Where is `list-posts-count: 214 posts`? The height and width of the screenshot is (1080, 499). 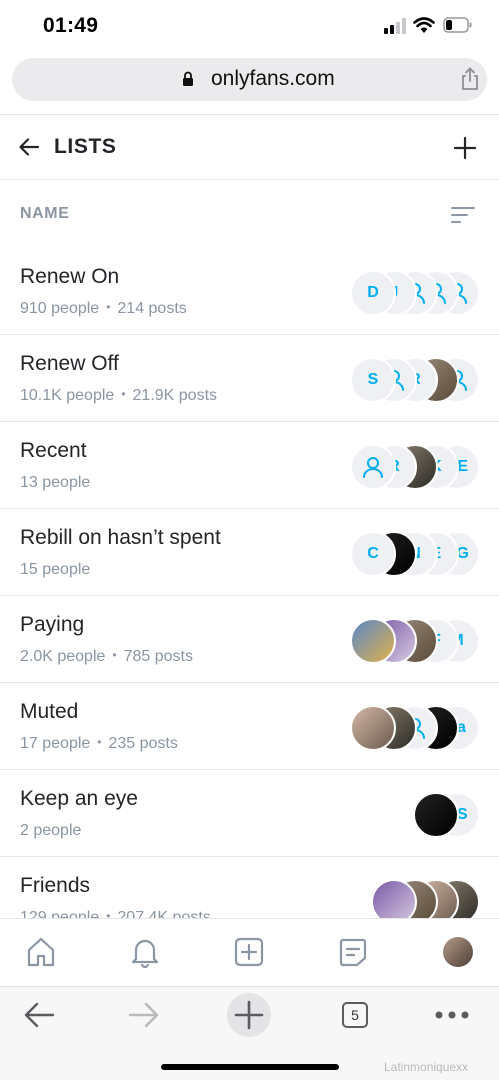 list-posts-count: 214 posts is located at coordinates (152, 308).